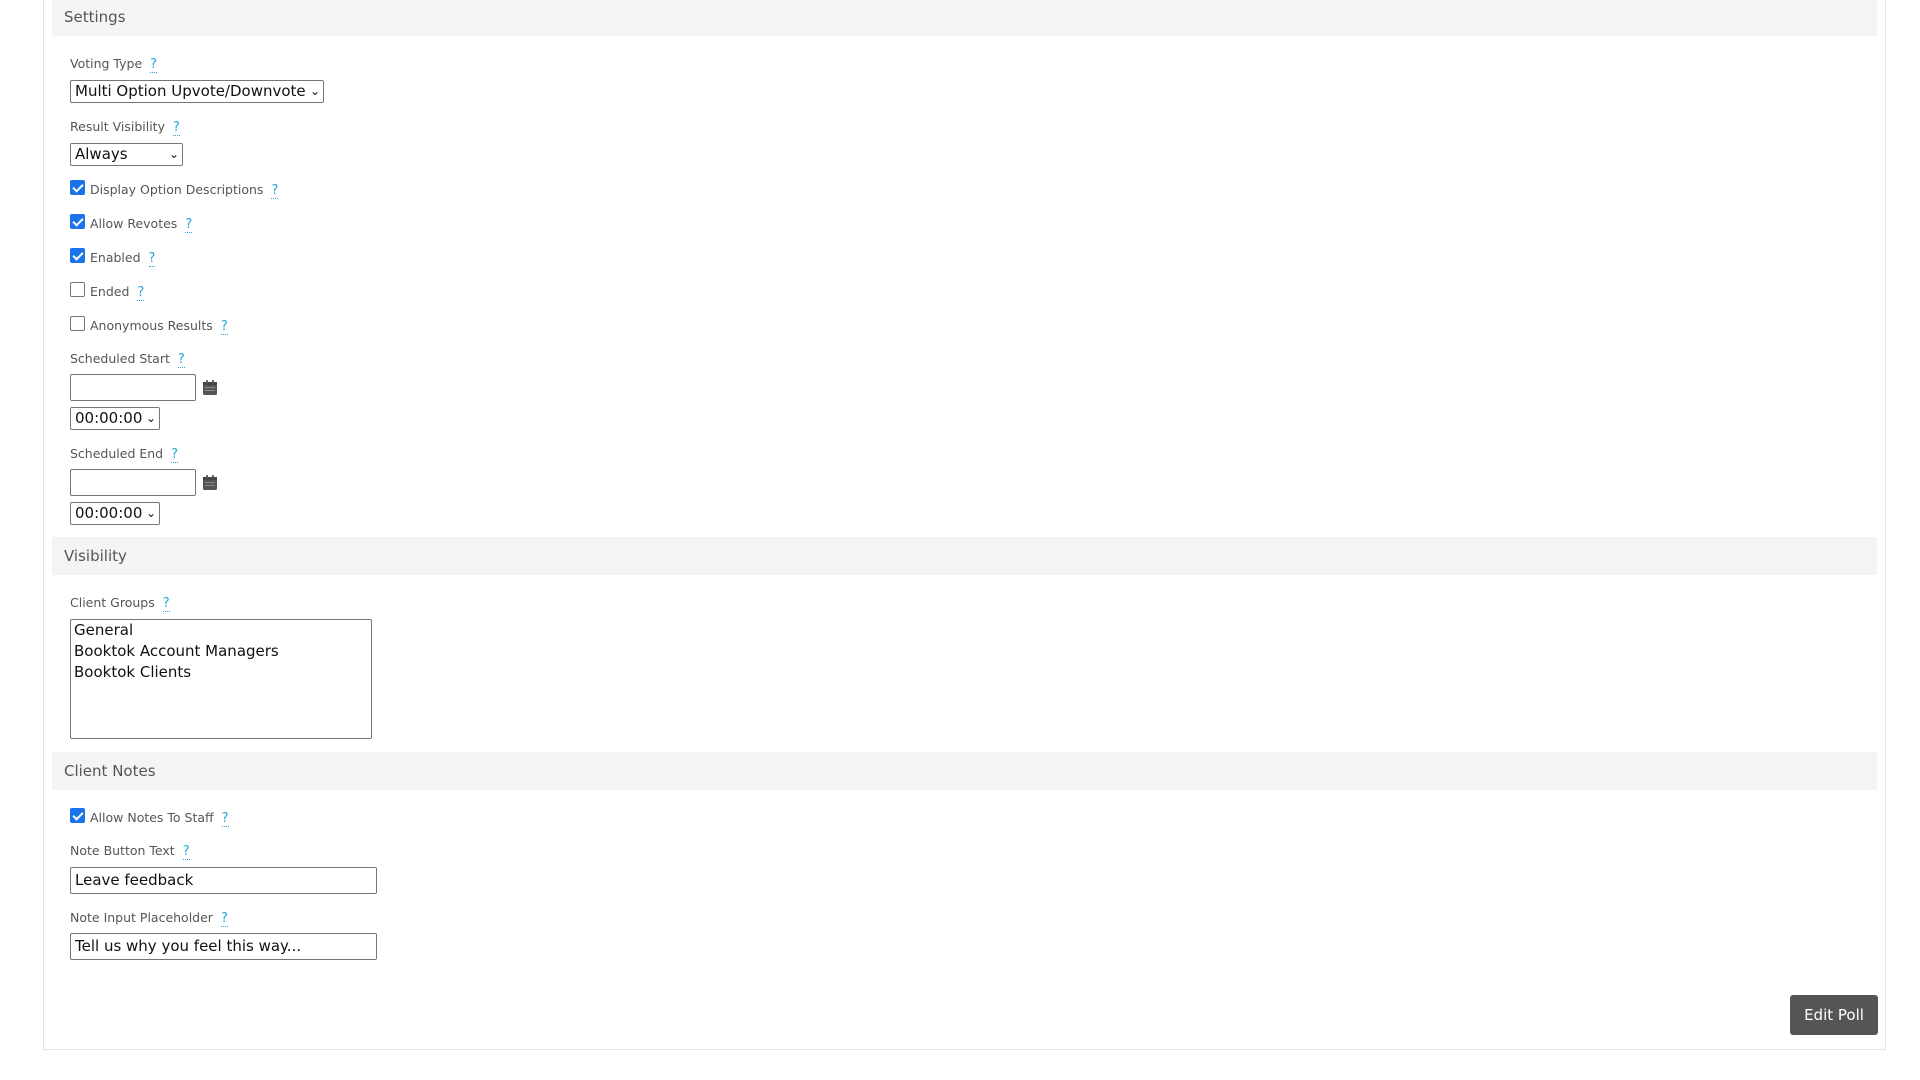 The image size is (1920, 1080). Describe the element at coordinates (95, 17) in the screenshot. I see `settings-header-text: Settings` at that location.